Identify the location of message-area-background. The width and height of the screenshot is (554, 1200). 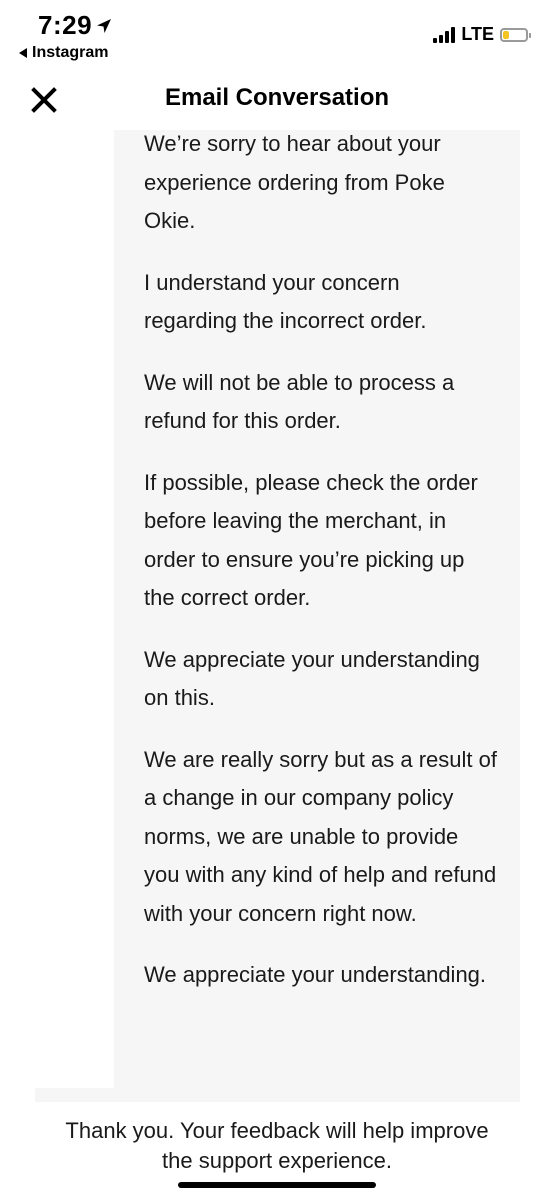
(75, 1095).